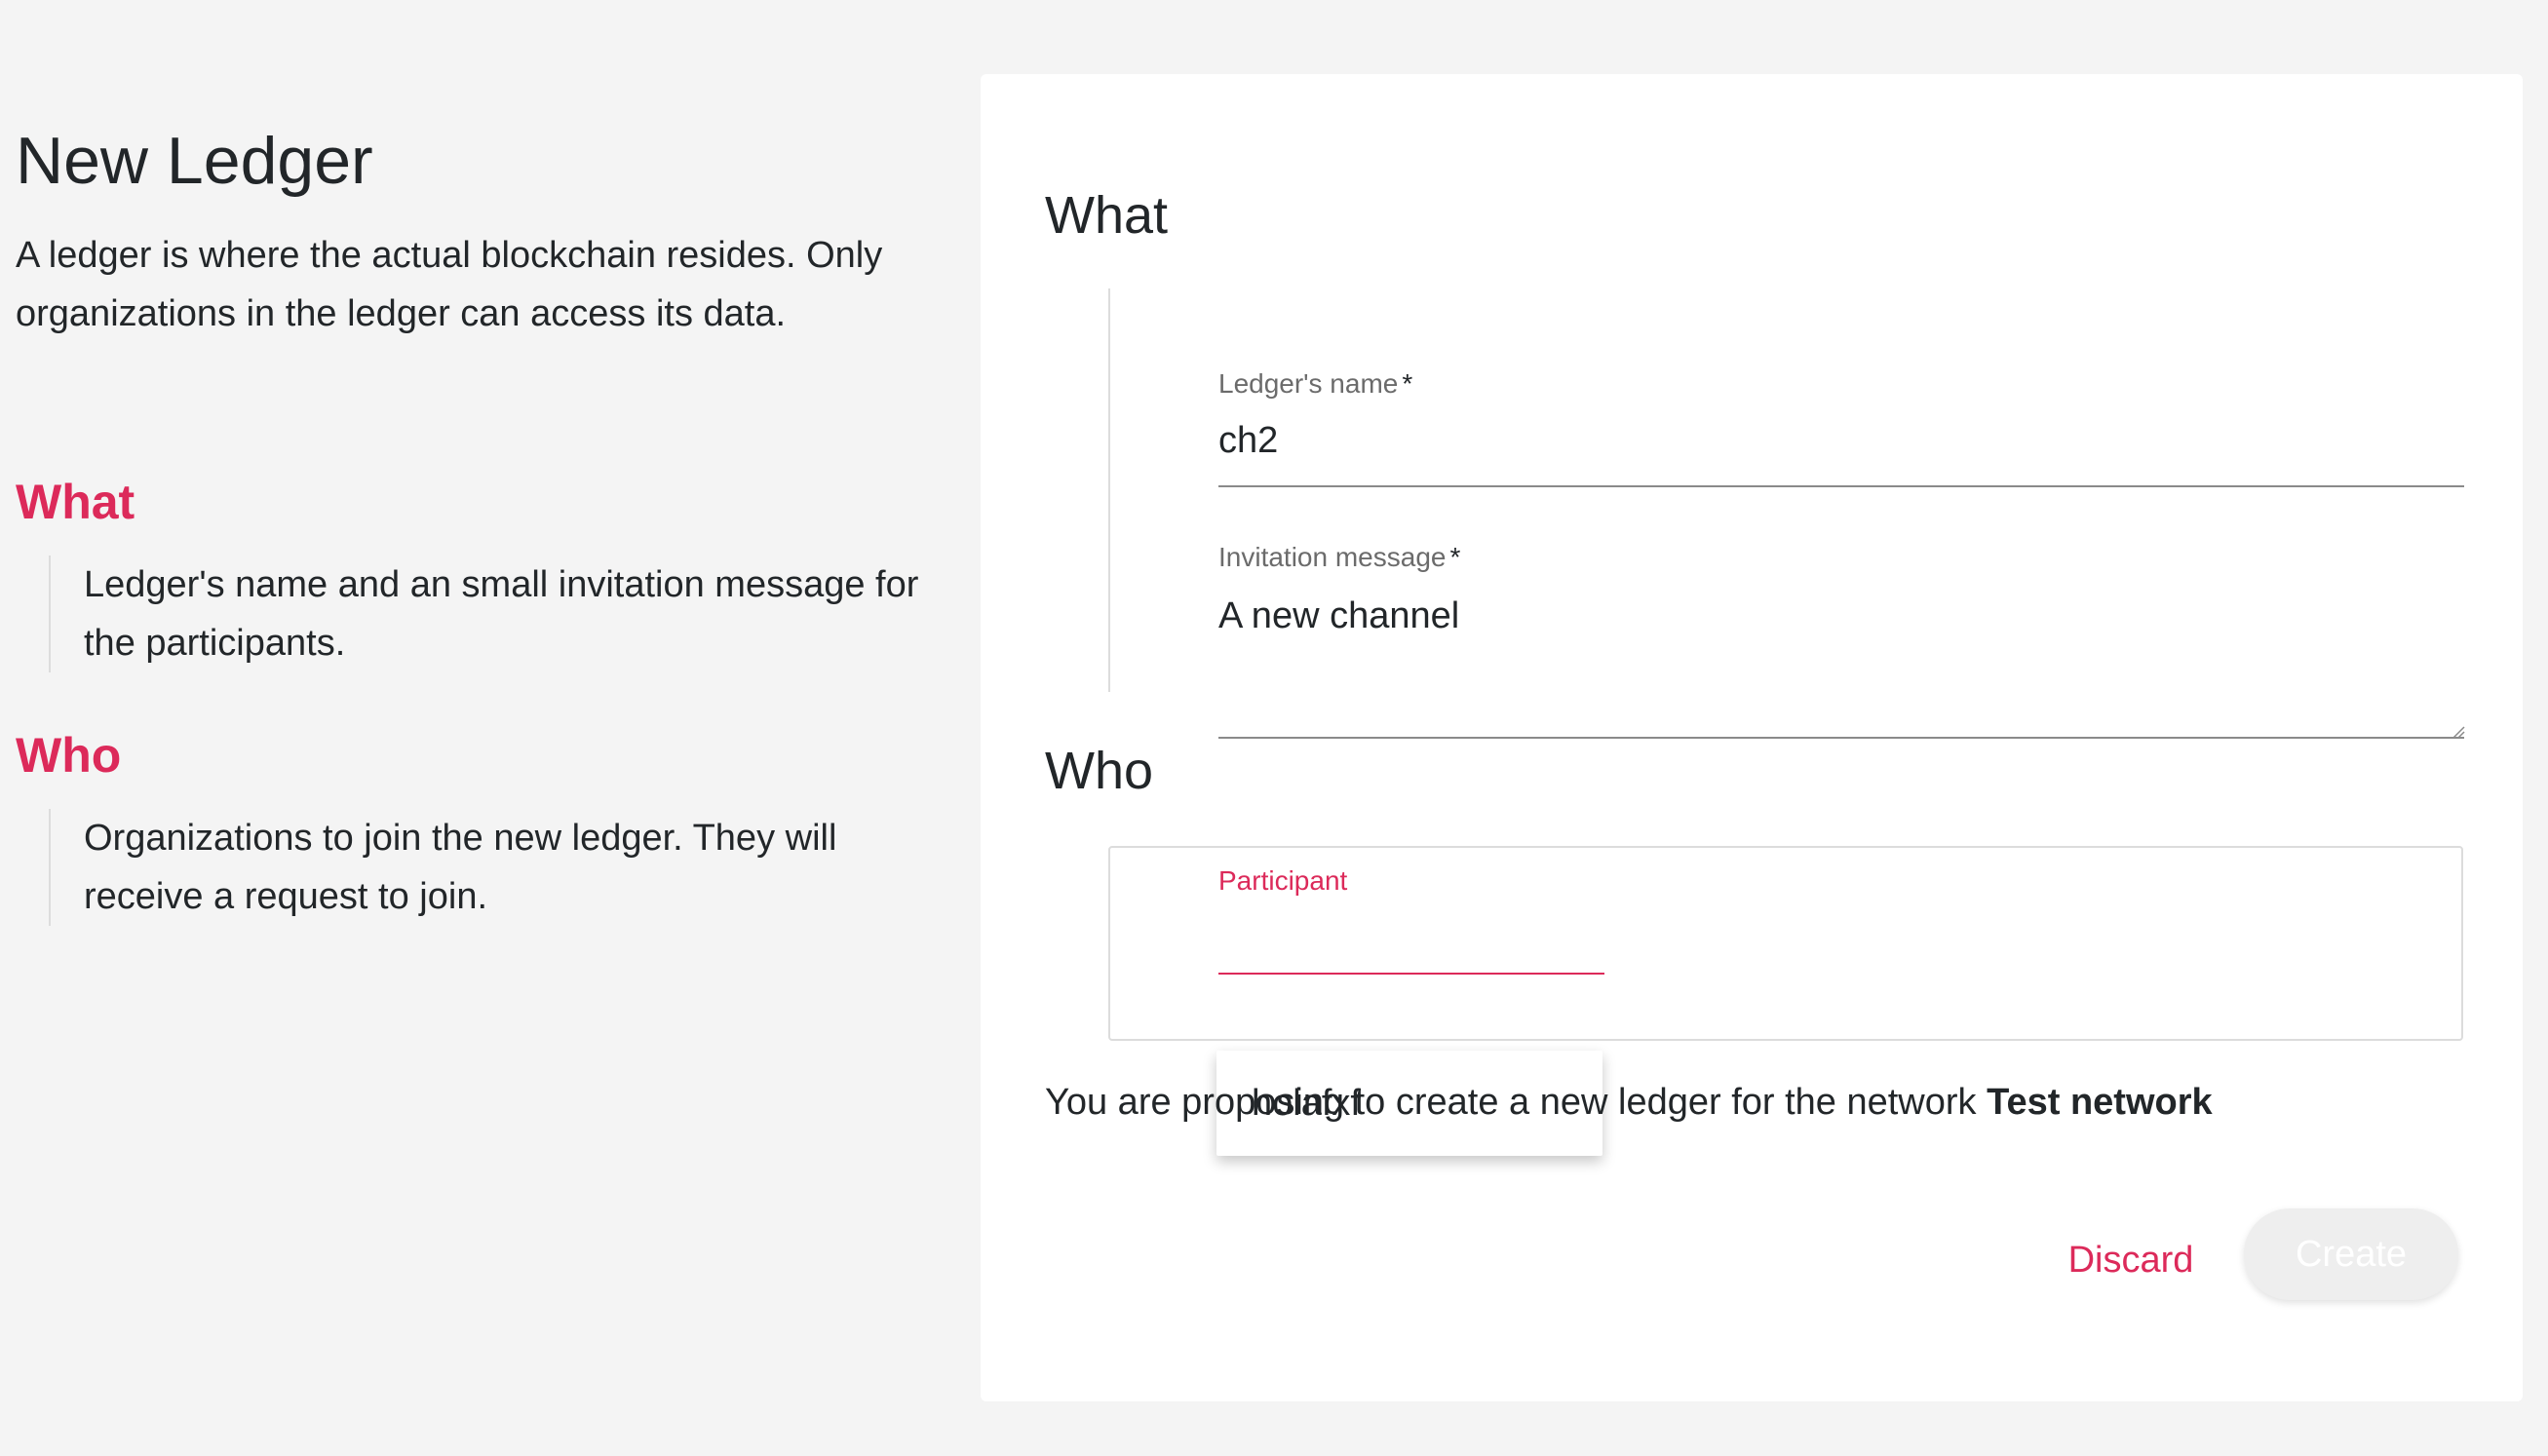 The width and height of the screenshot is (2548, 1456). I want to click on participant-input, so click(1411, 940).